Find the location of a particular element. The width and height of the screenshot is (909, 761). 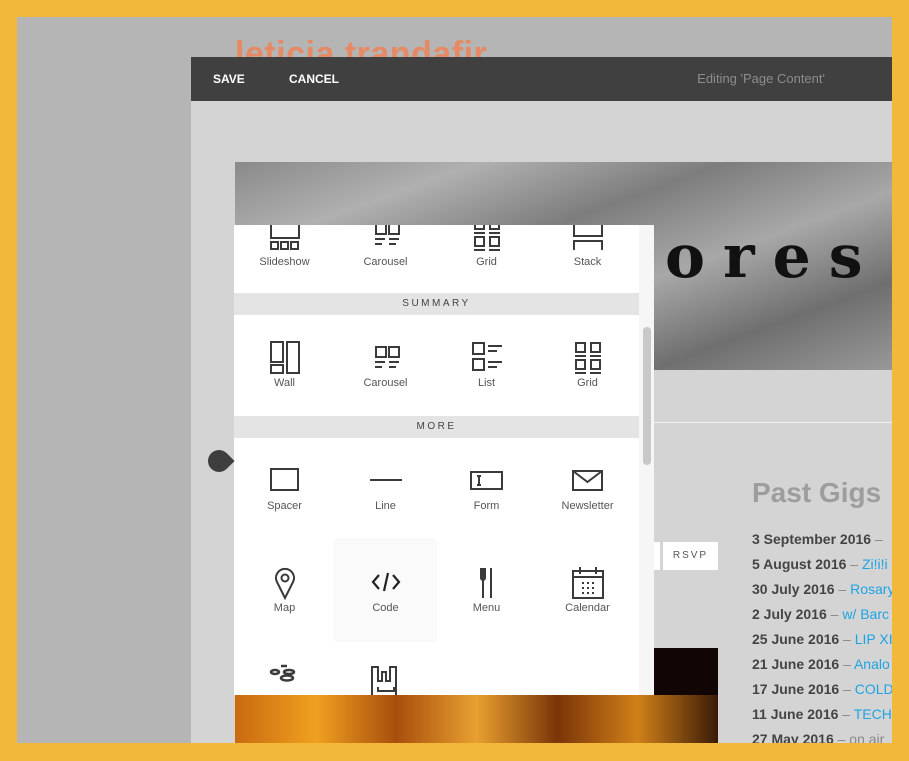

wall-icon is located at coordinates (285, 357).